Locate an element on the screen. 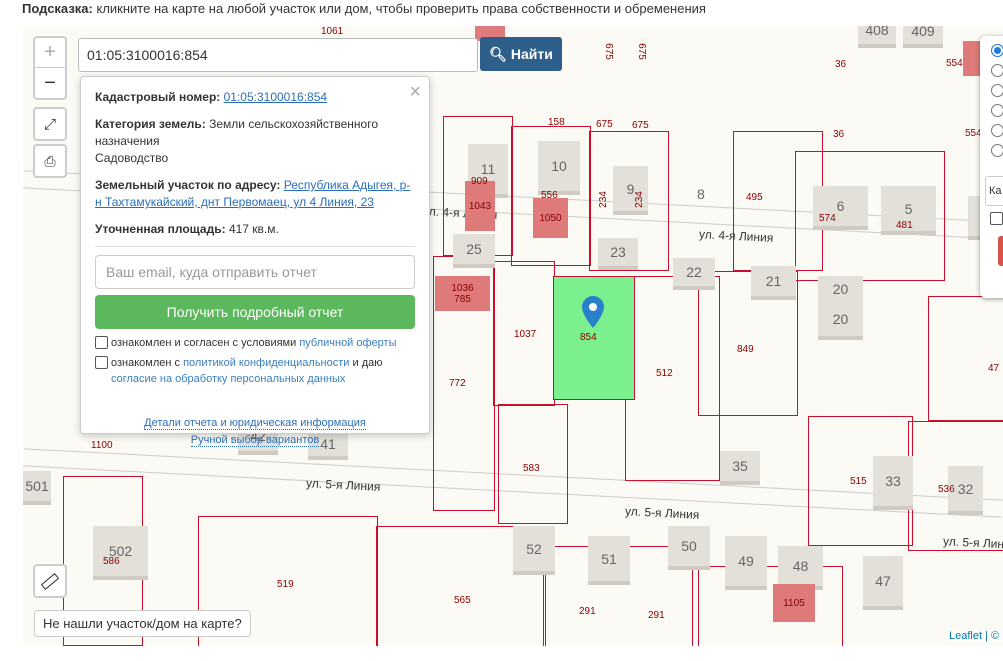 The image size is (1003, 661). ruler-icon is located at coordinates (50, 581).